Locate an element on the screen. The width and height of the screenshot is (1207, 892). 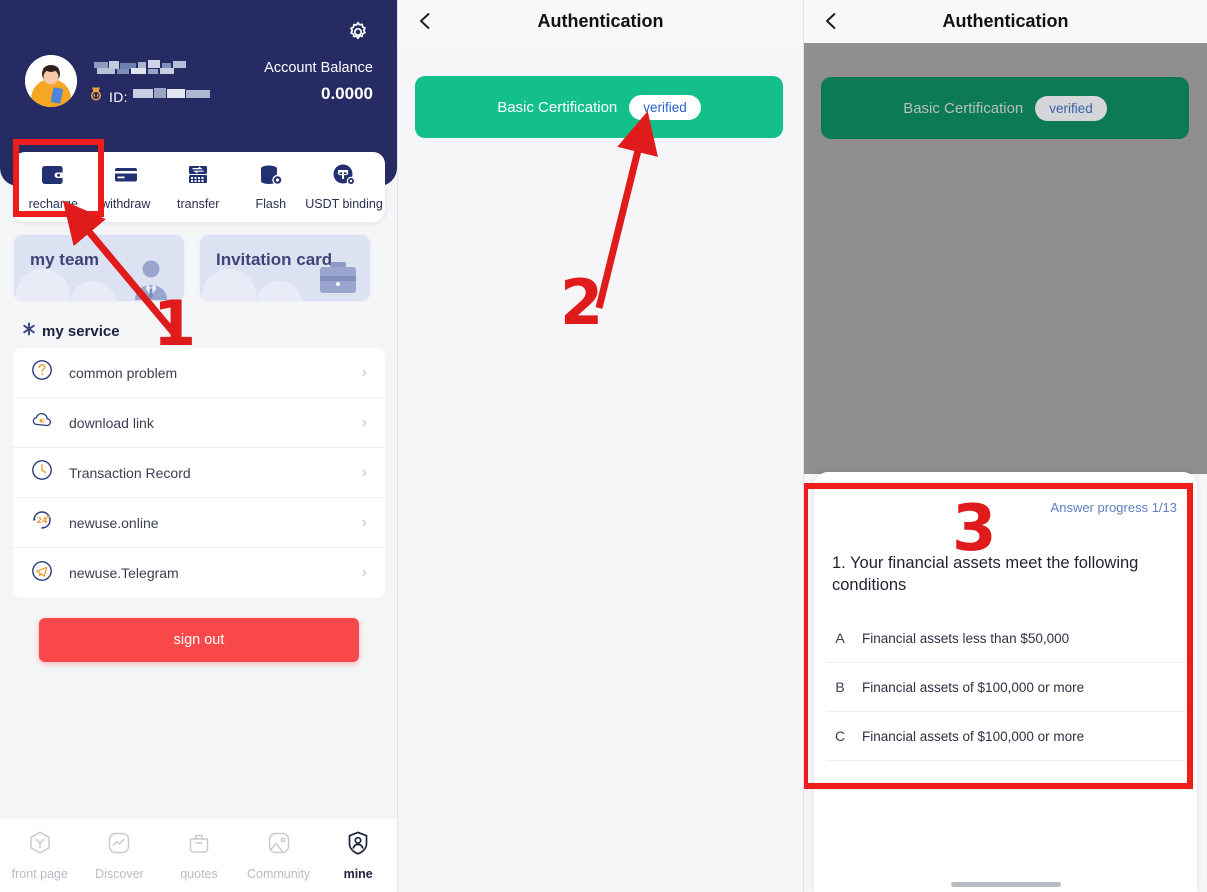
chevron-left-icon is located at coordinates (831, 21).